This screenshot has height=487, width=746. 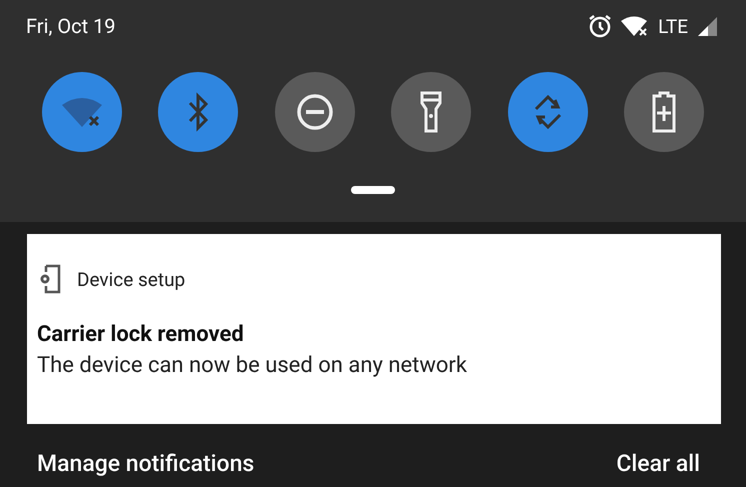 I want to click on notification-title: Carrier lock removed, so click(x=141, y=334).